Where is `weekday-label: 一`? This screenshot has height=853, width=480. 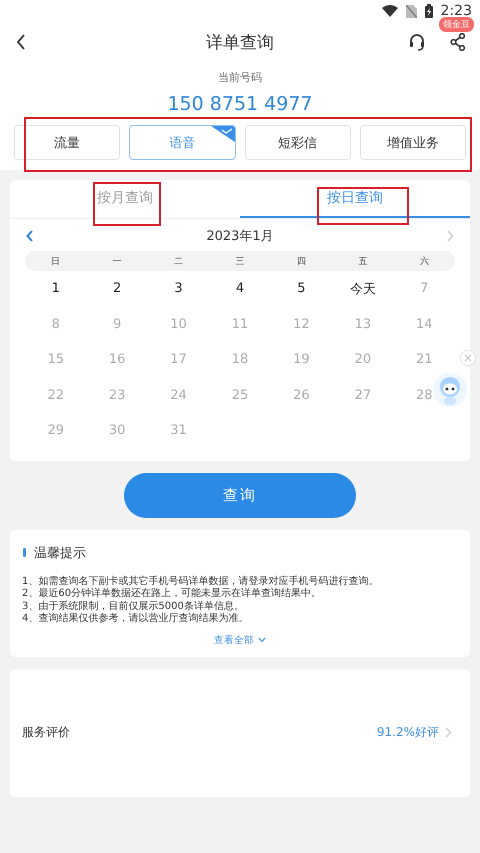 weekday-label: 一 is located at coordinates (117, 262).